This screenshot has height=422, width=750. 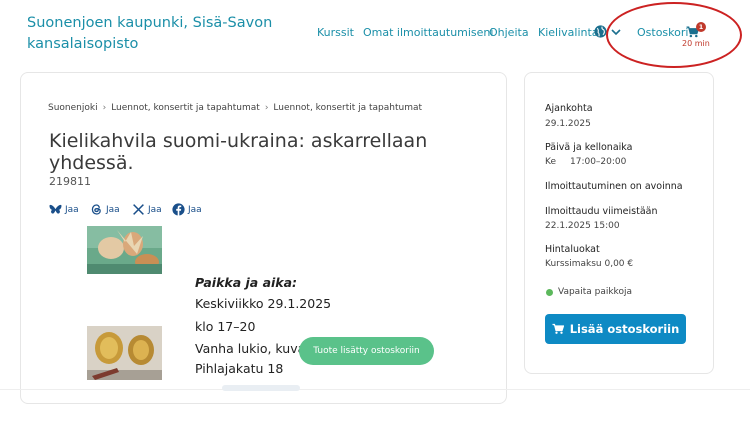 I want to click on nav-kurssit: Kurssit, so click(x=335, y=32).